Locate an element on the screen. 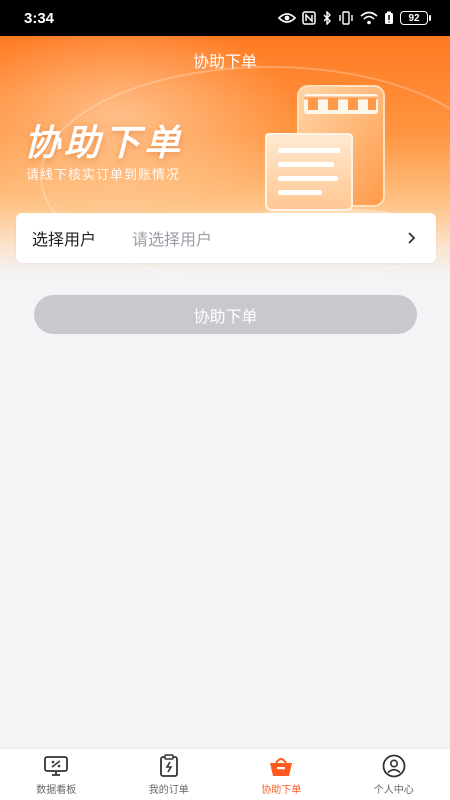  nfc-icon is located at coordinates (309, 18).